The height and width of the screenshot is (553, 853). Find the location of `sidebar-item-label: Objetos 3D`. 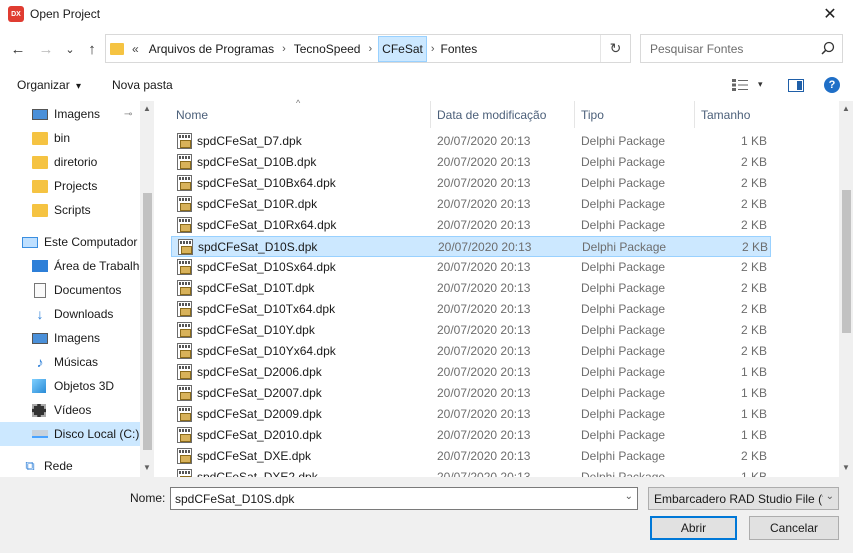

sidebar-item-label: Objetos 3D is located at coordinates (84, 386).